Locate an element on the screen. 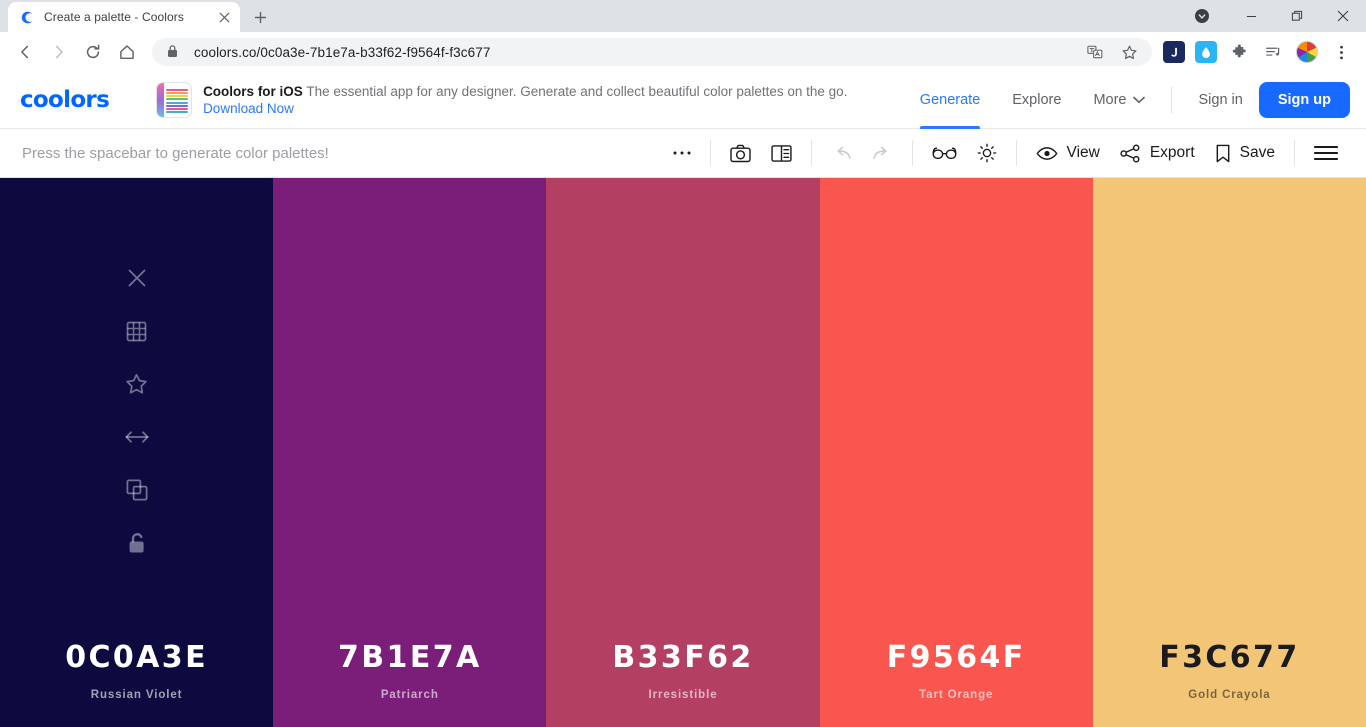 The image size is (1366, 727). save-label: Save is located at coordinates (1257, 152).